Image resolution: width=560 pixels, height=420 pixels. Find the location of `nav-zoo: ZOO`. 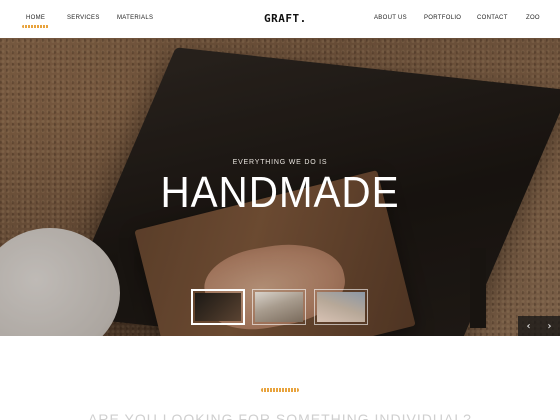

nav-zoo: ZOO is located at coordinates (533, 18).